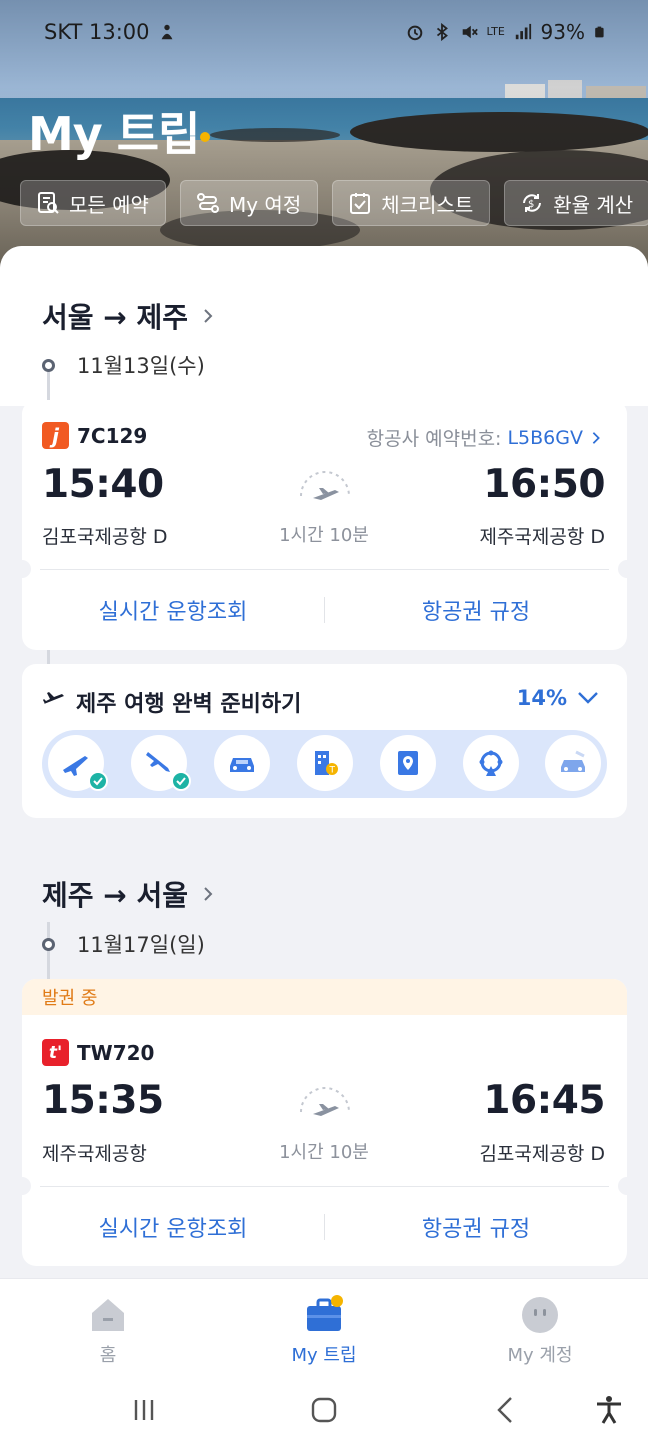  Describe the element at coordinates (48, 365) in the screenshot. I see `timeline-dot` at that location.